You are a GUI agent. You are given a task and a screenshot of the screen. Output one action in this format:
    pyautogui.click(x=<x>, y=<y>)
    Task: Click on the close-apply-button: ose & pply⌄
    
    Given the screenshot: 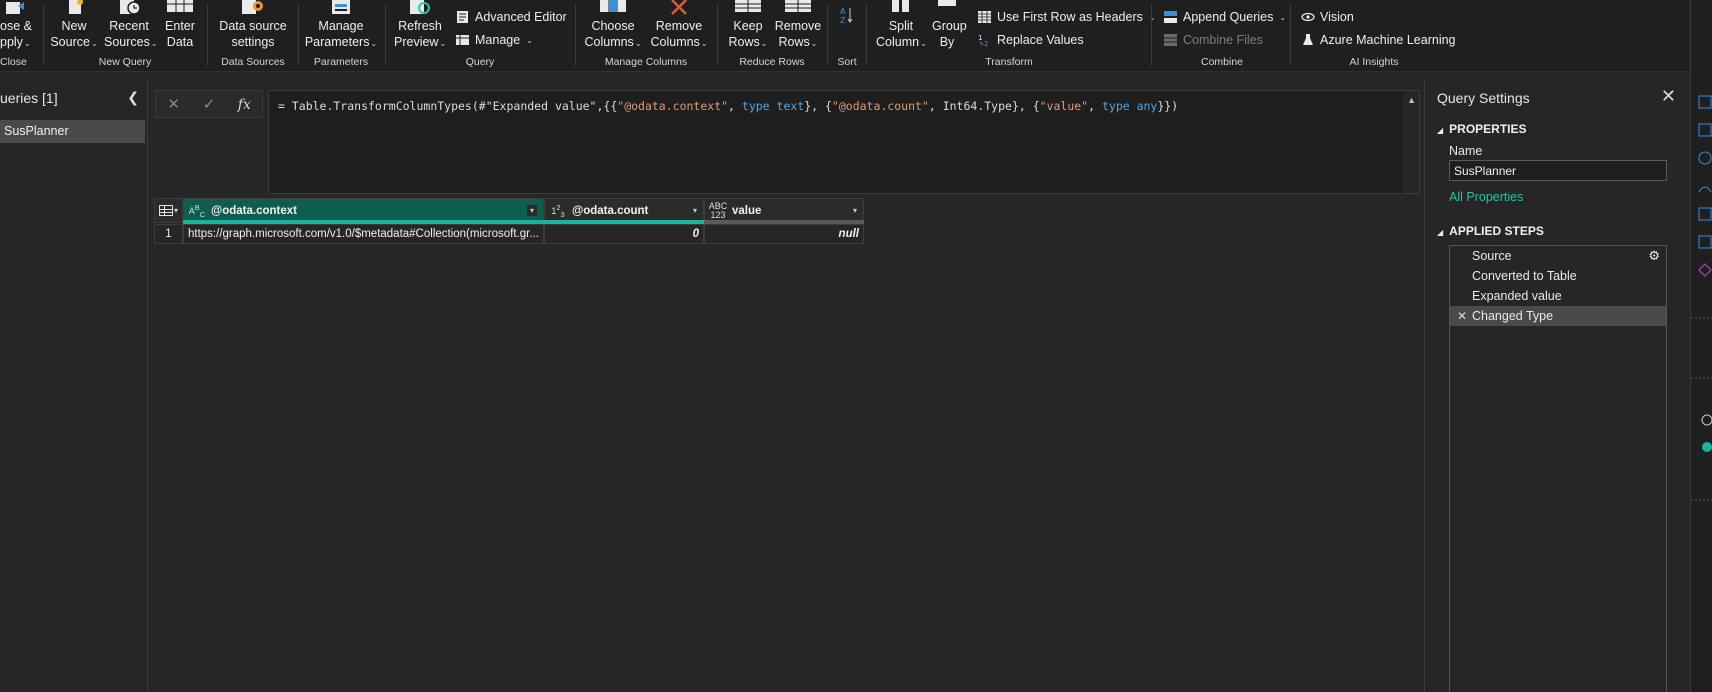 What is the action you would take?
    pyautogui.click(x=17, y=26)
    